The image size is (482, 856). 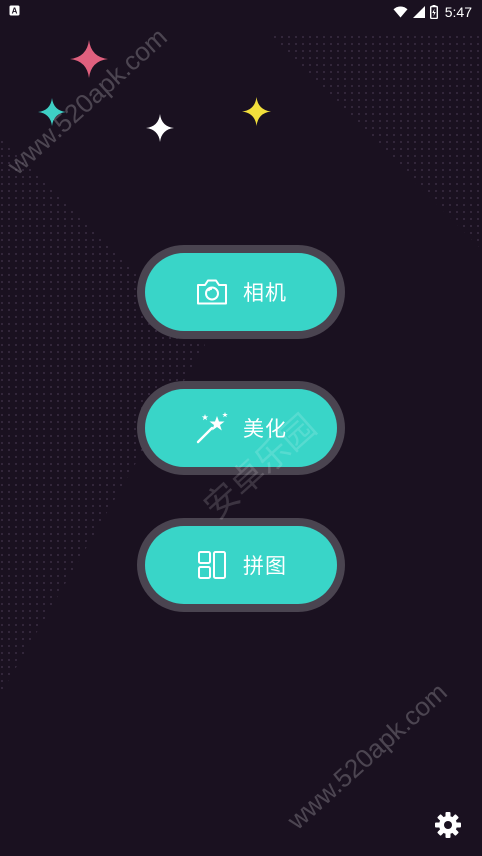 I want to click on collage-button-ring: 拼图, so click(x=241, y=565).